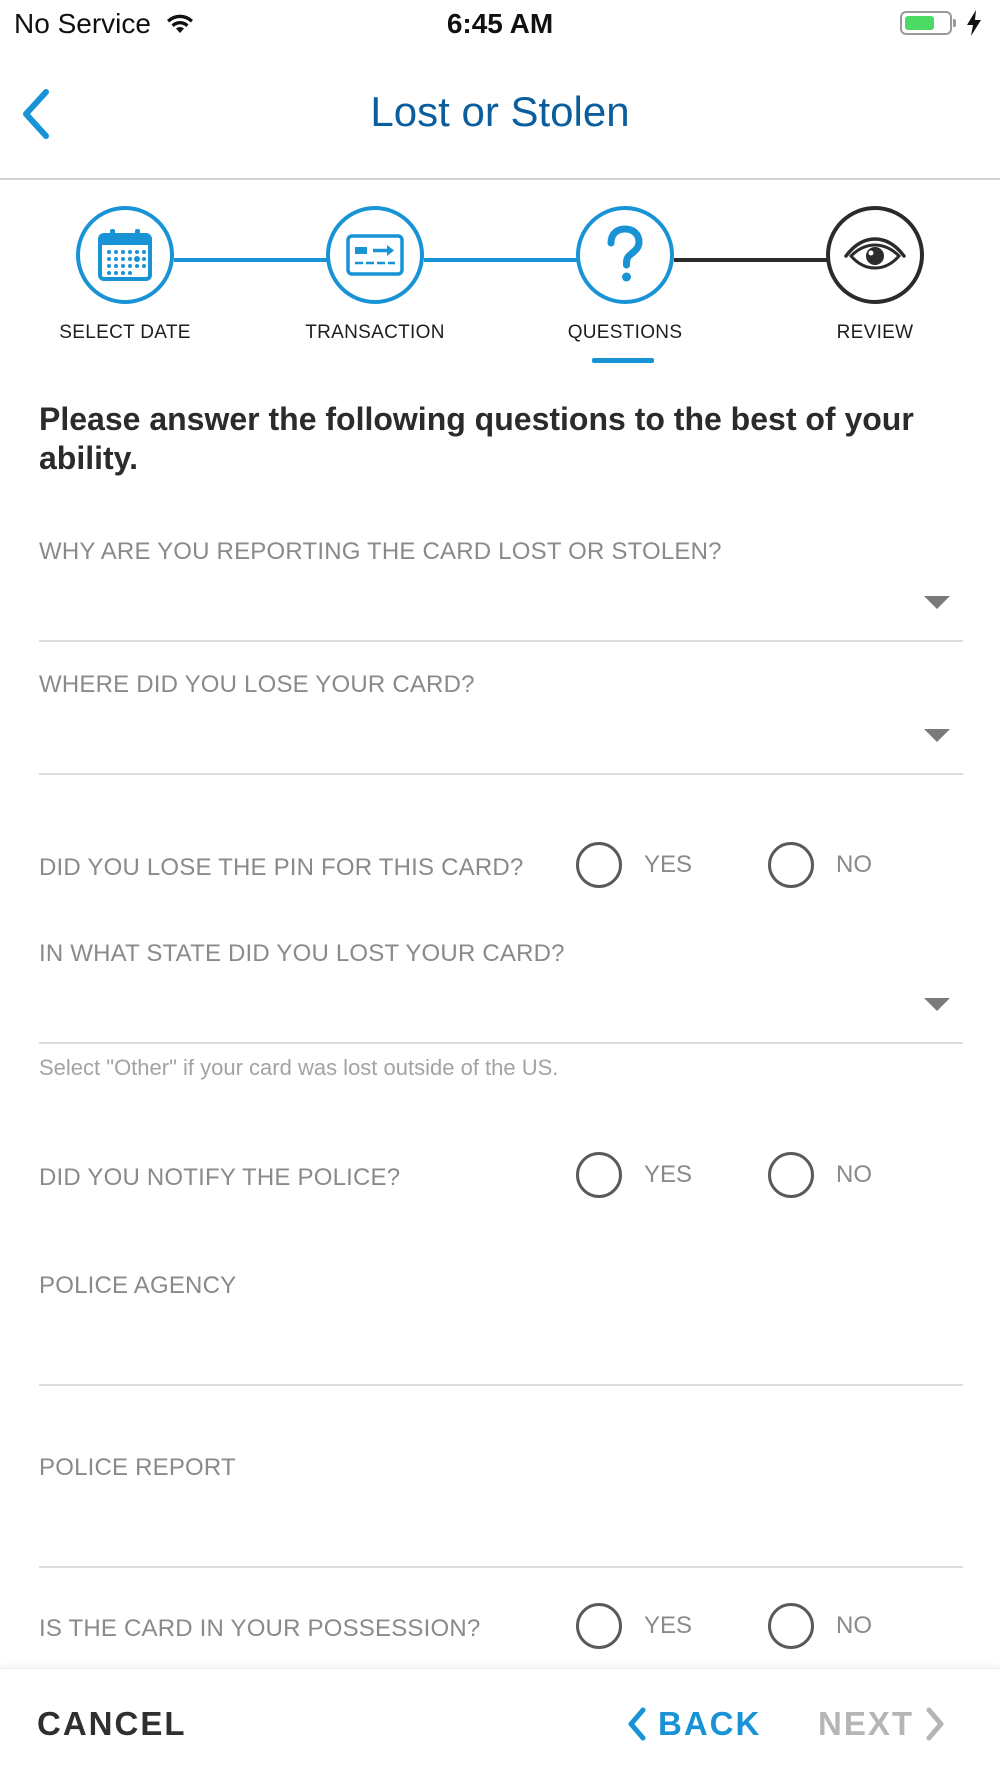 This screenshot has height=1779, width=1000. I want to click on nav-bar: Lost or Stolen, so click(500, 116).